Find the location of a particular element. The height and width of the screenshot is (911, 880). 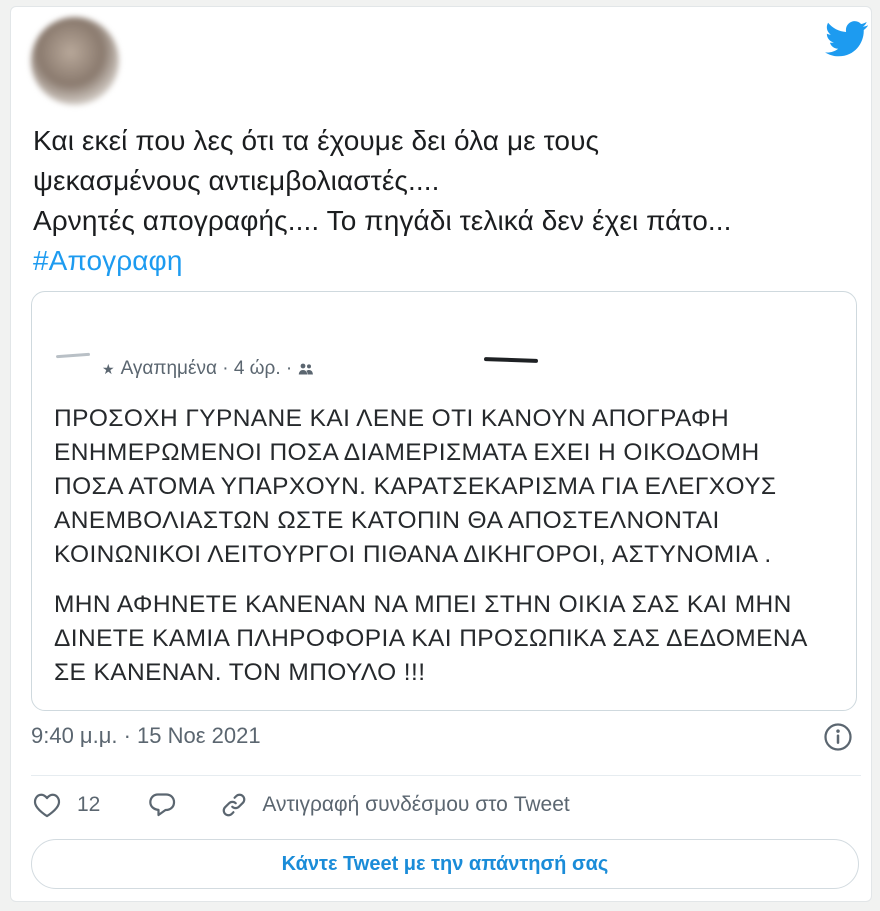

divider is located at coordinates (446, 775).